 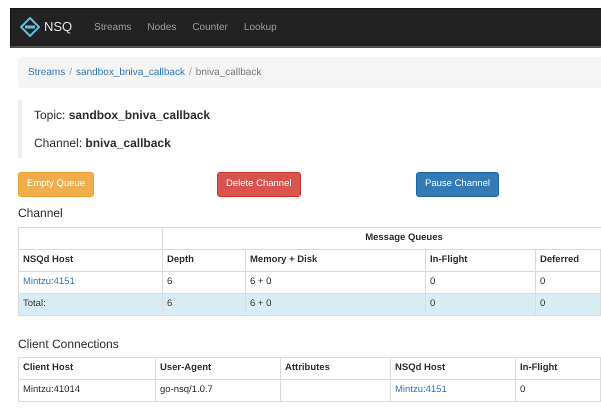 What do you see at coordinates (51, 390) in the screenshot?
I see `table-cell-text: Mintzu:41014` at bounding box center [51, 390].